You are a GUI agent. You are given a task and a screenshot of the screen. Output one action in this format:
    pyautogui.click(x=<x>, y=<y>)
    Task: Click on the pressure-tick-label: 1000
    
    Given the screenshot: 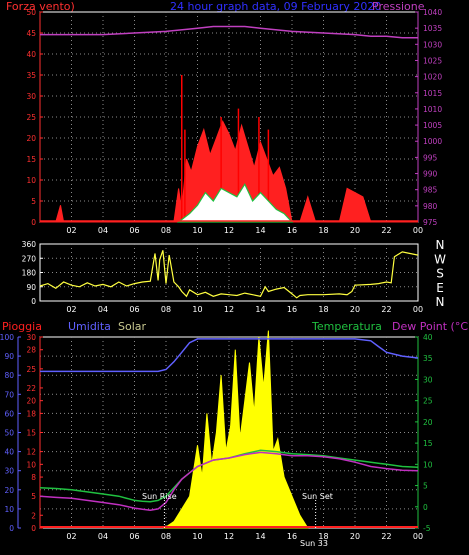 What is the action you would take?
    pyautogui.click(x=432, y=141)
    